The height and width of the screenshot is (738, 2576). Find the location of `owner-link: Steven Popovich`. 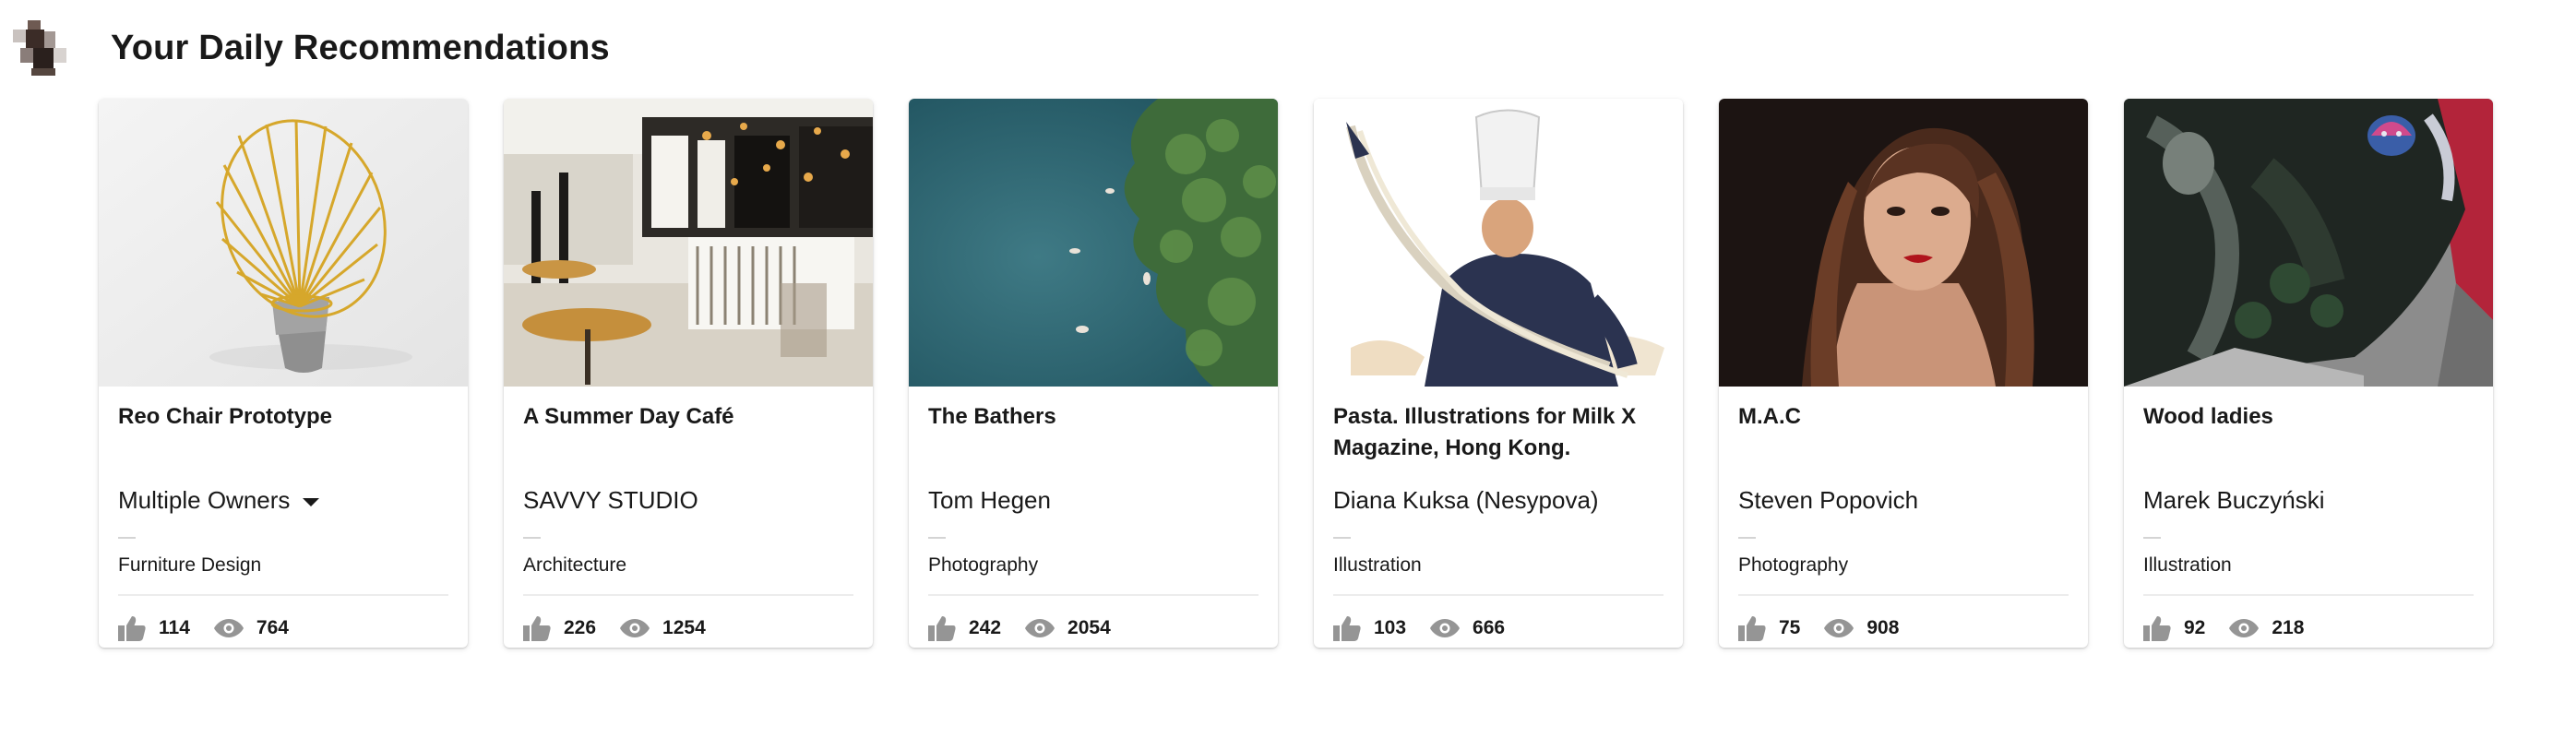

owner-link: Steven Popovich is located at coordinates (1828, 500).